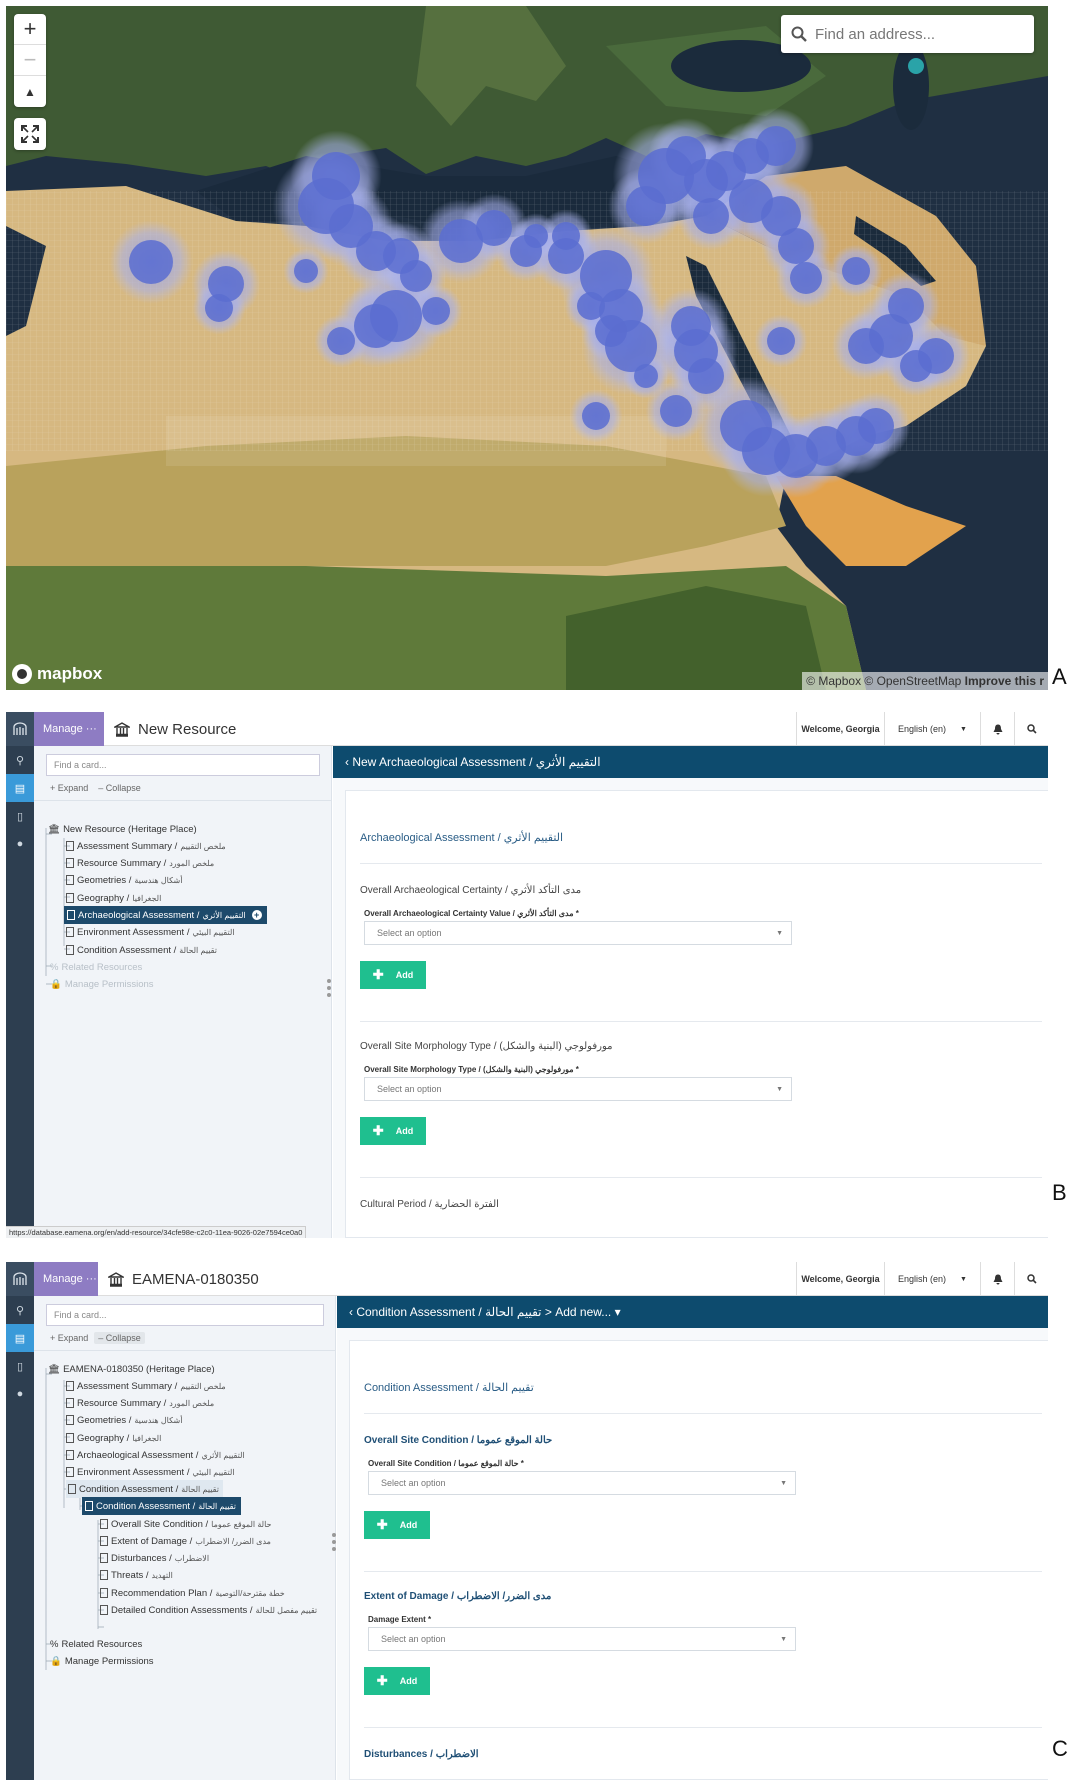 The width and height of the screenshot is (1074, 1780). I want to click on resource-title-text: EAMENA-0180350, so click(195, 1279).